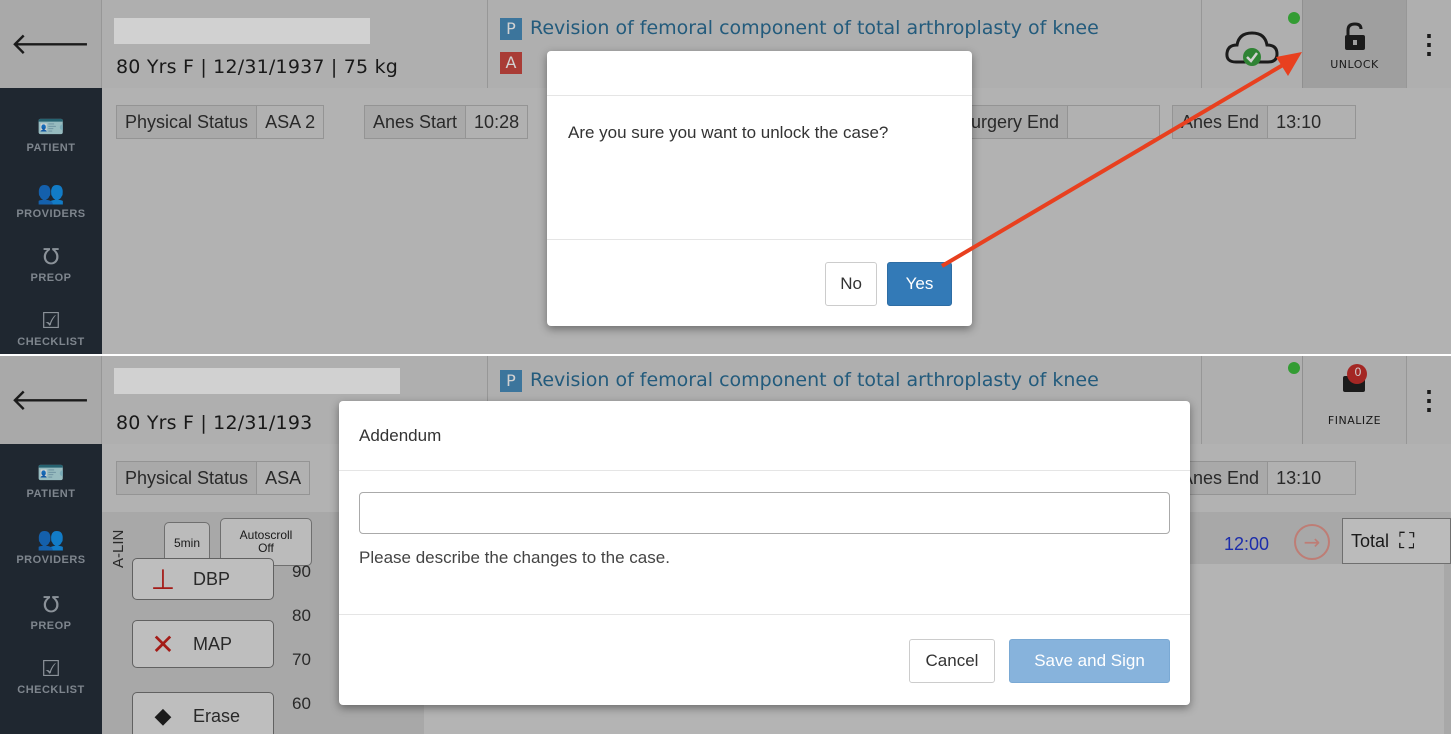  I want to click on dialog-title: Addendum, so click(764, 436).